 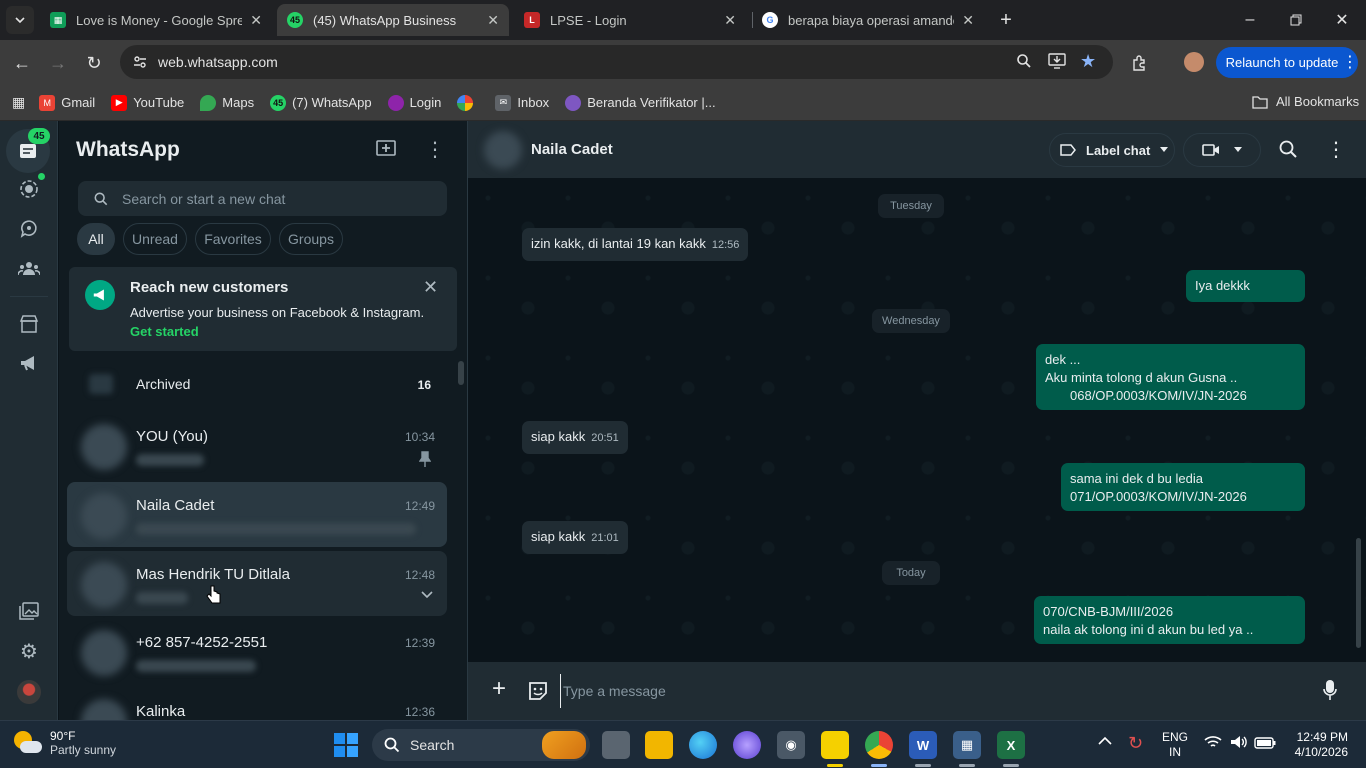 What do you see at coordinates (1287, 62) in the screenshot?
I see `relaunch-button: Relaunch to update` at bounding box center [1287, 62].